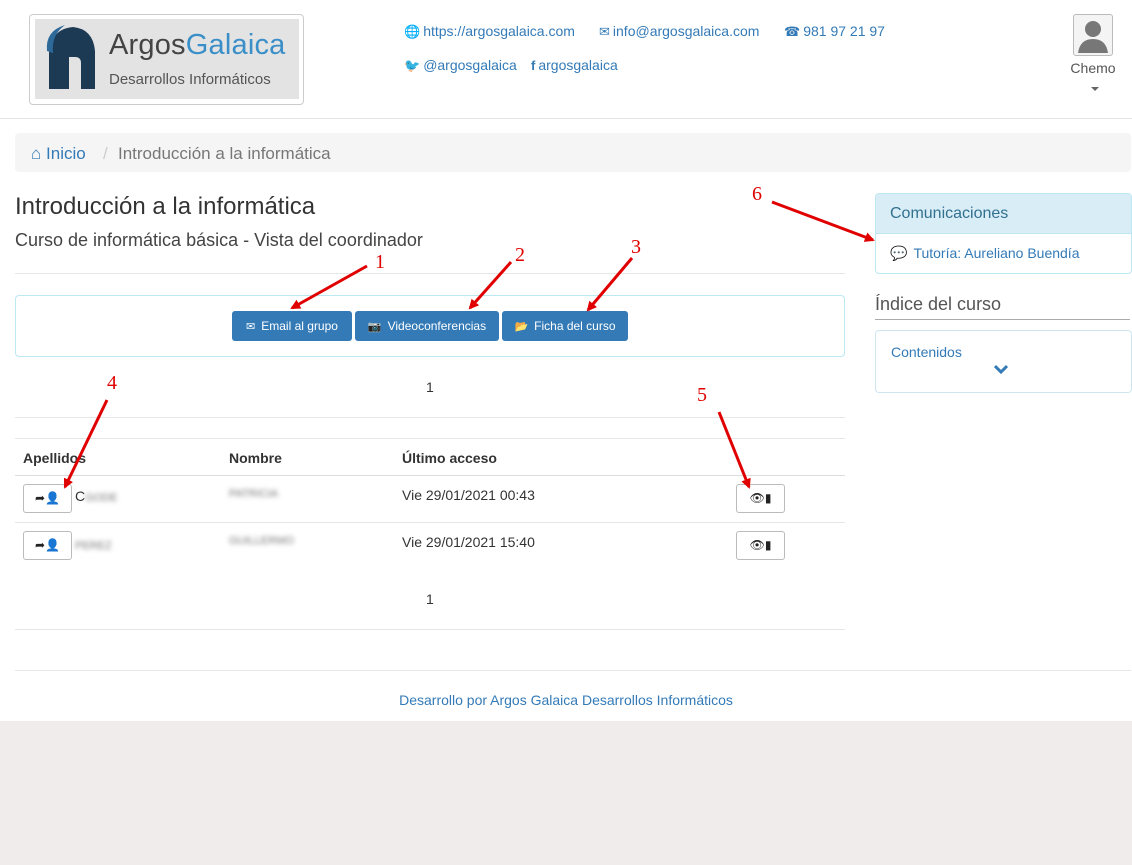 Image resolution: width=1132 pixels, height=865 pixels. What do you see at coordinates (449, 458) in the screenshot?
I see `column-header-last-access: Último acceso` at bounding box center [449, 458].